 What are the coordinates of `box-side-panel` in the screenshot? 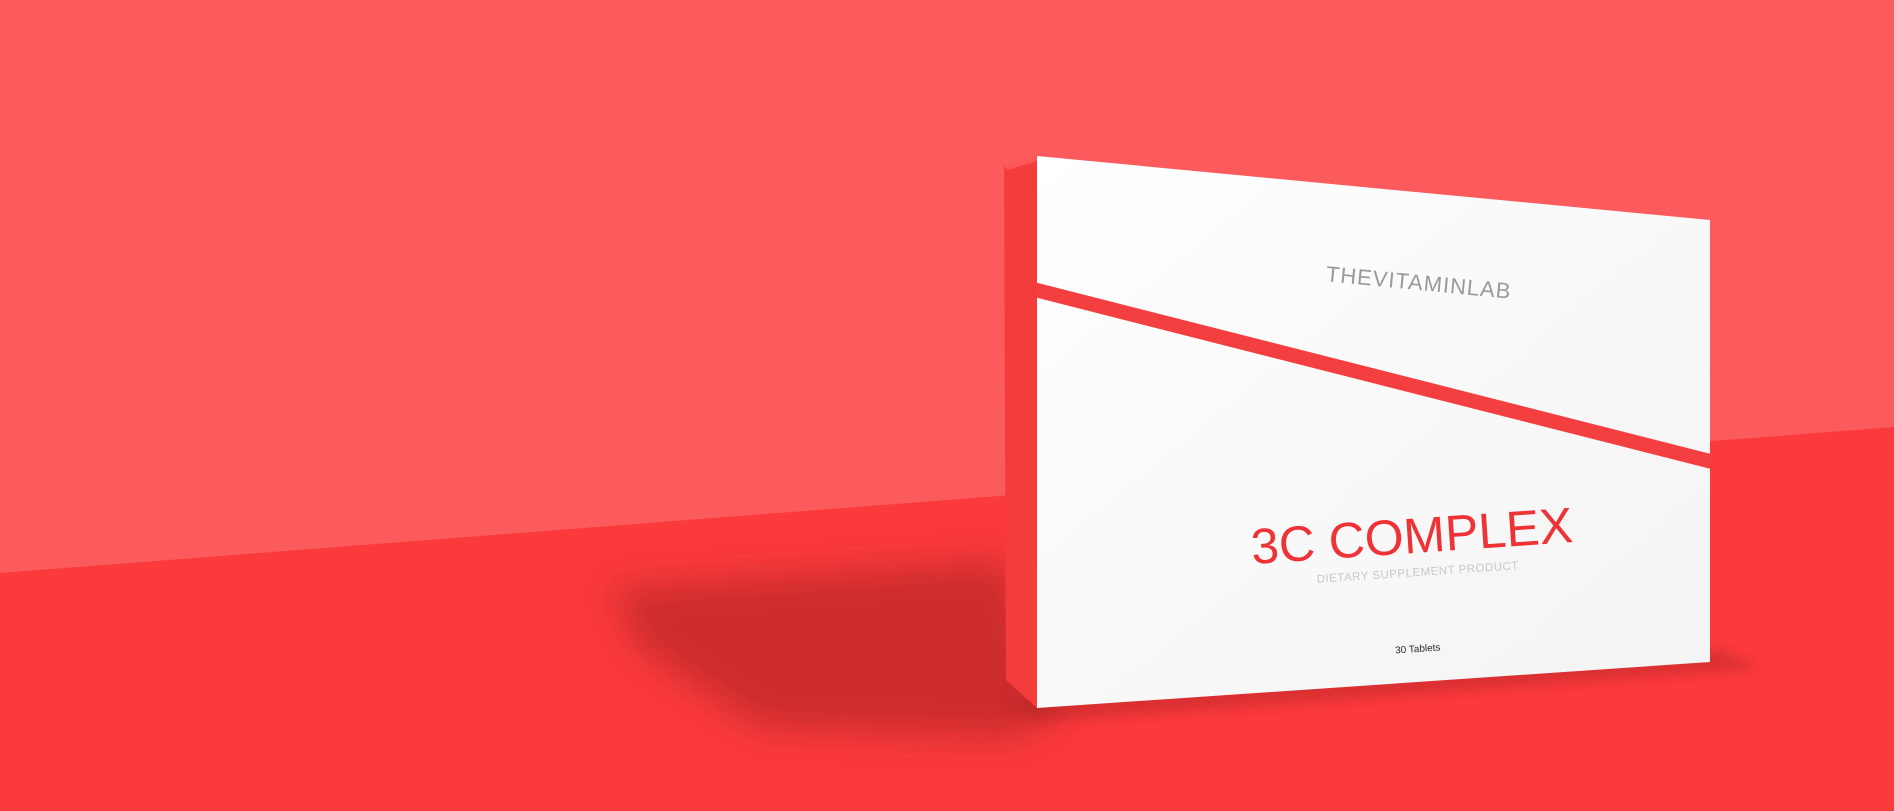 It's located at (1020, 432).